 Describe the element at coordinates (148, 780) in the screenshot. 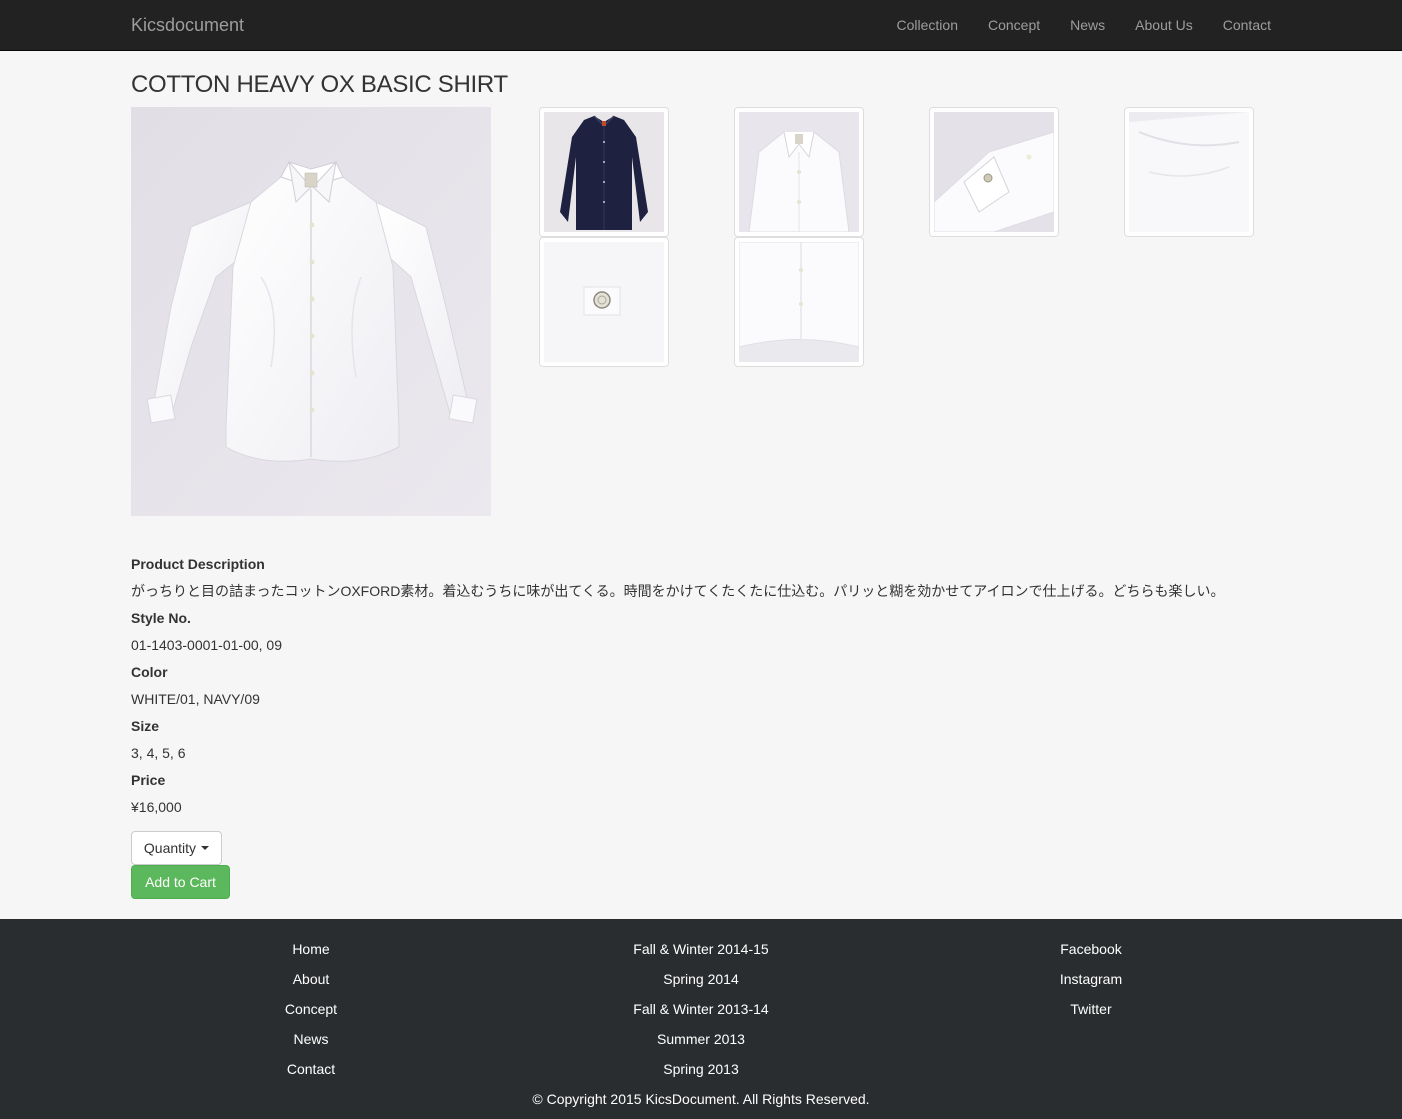

I see `price-label: Price` at that location.